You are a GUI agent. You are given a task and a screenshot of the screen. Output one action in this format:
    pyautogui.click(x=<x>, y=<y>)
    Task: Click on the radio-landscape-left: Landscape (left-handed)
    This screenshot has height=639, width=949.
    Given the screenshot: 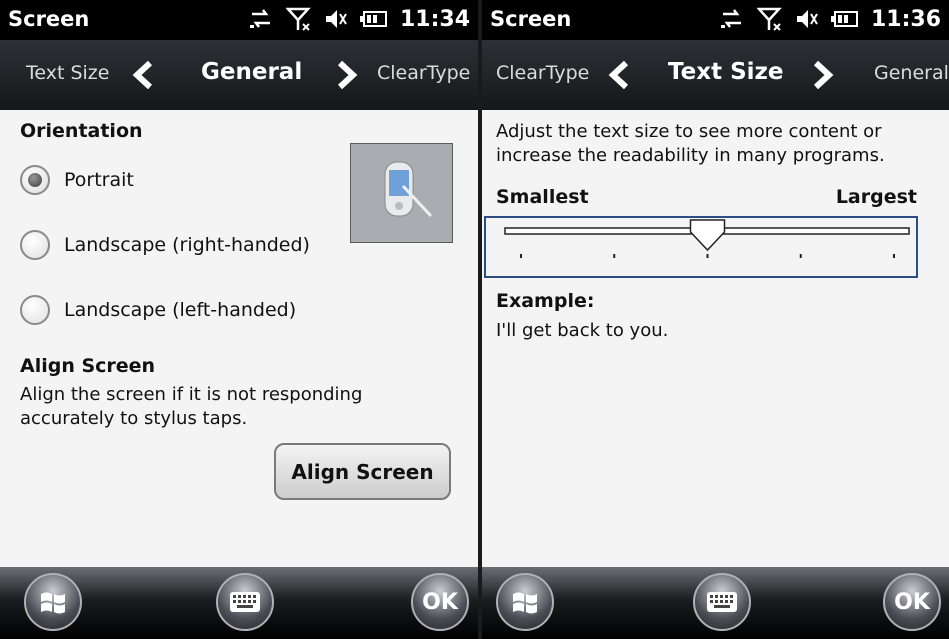 What is the action you would take?
    pyautogui.click(x=158, y=310)
    